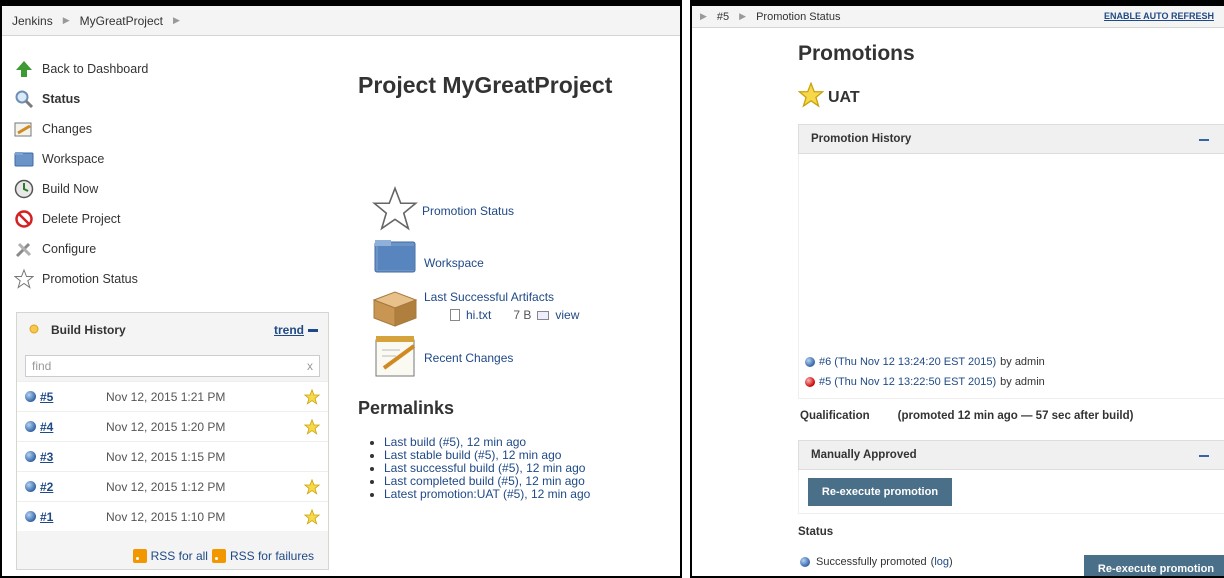 The height and width of the screenshot is (578, 1224). I want to click on build-row: #3 Nov 12, 2015 1:15 PM, so click(172, 456).